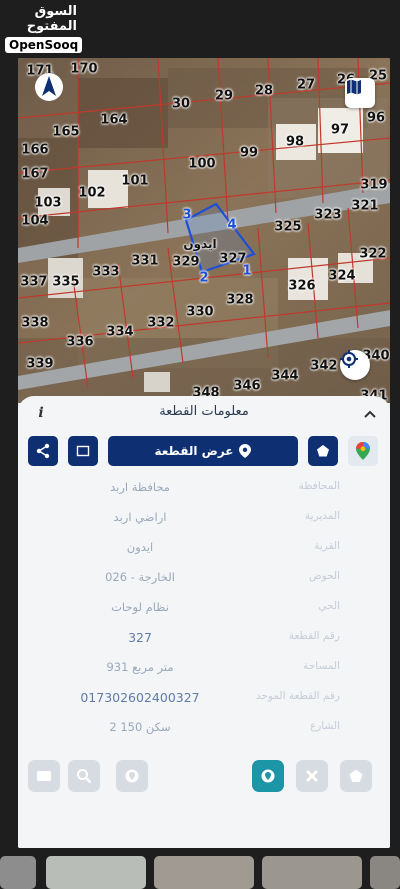 The image size is (400, 889). I want to click on tool-layers-button, so click(44, 776).